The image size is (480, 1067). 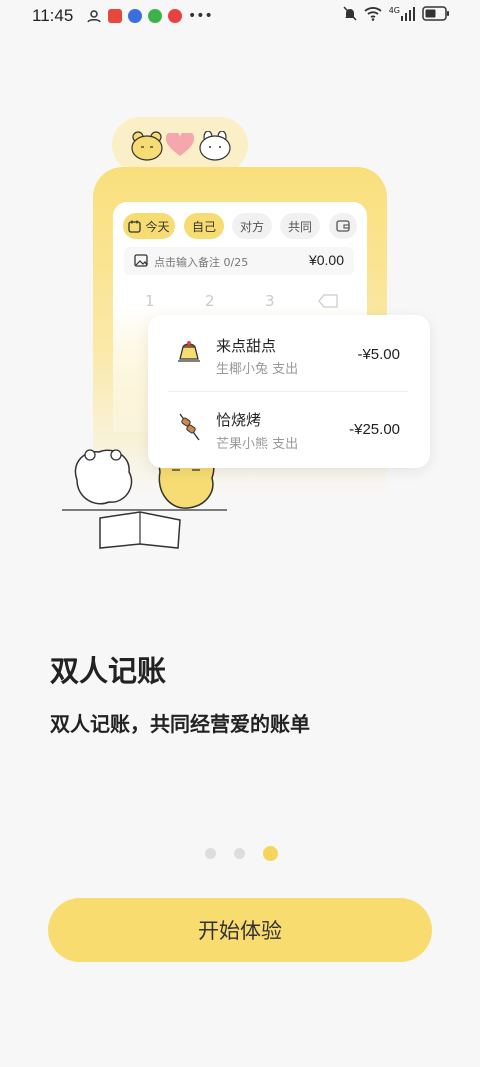 I want to click on app-notification-icon, so click(x=115, y=16).